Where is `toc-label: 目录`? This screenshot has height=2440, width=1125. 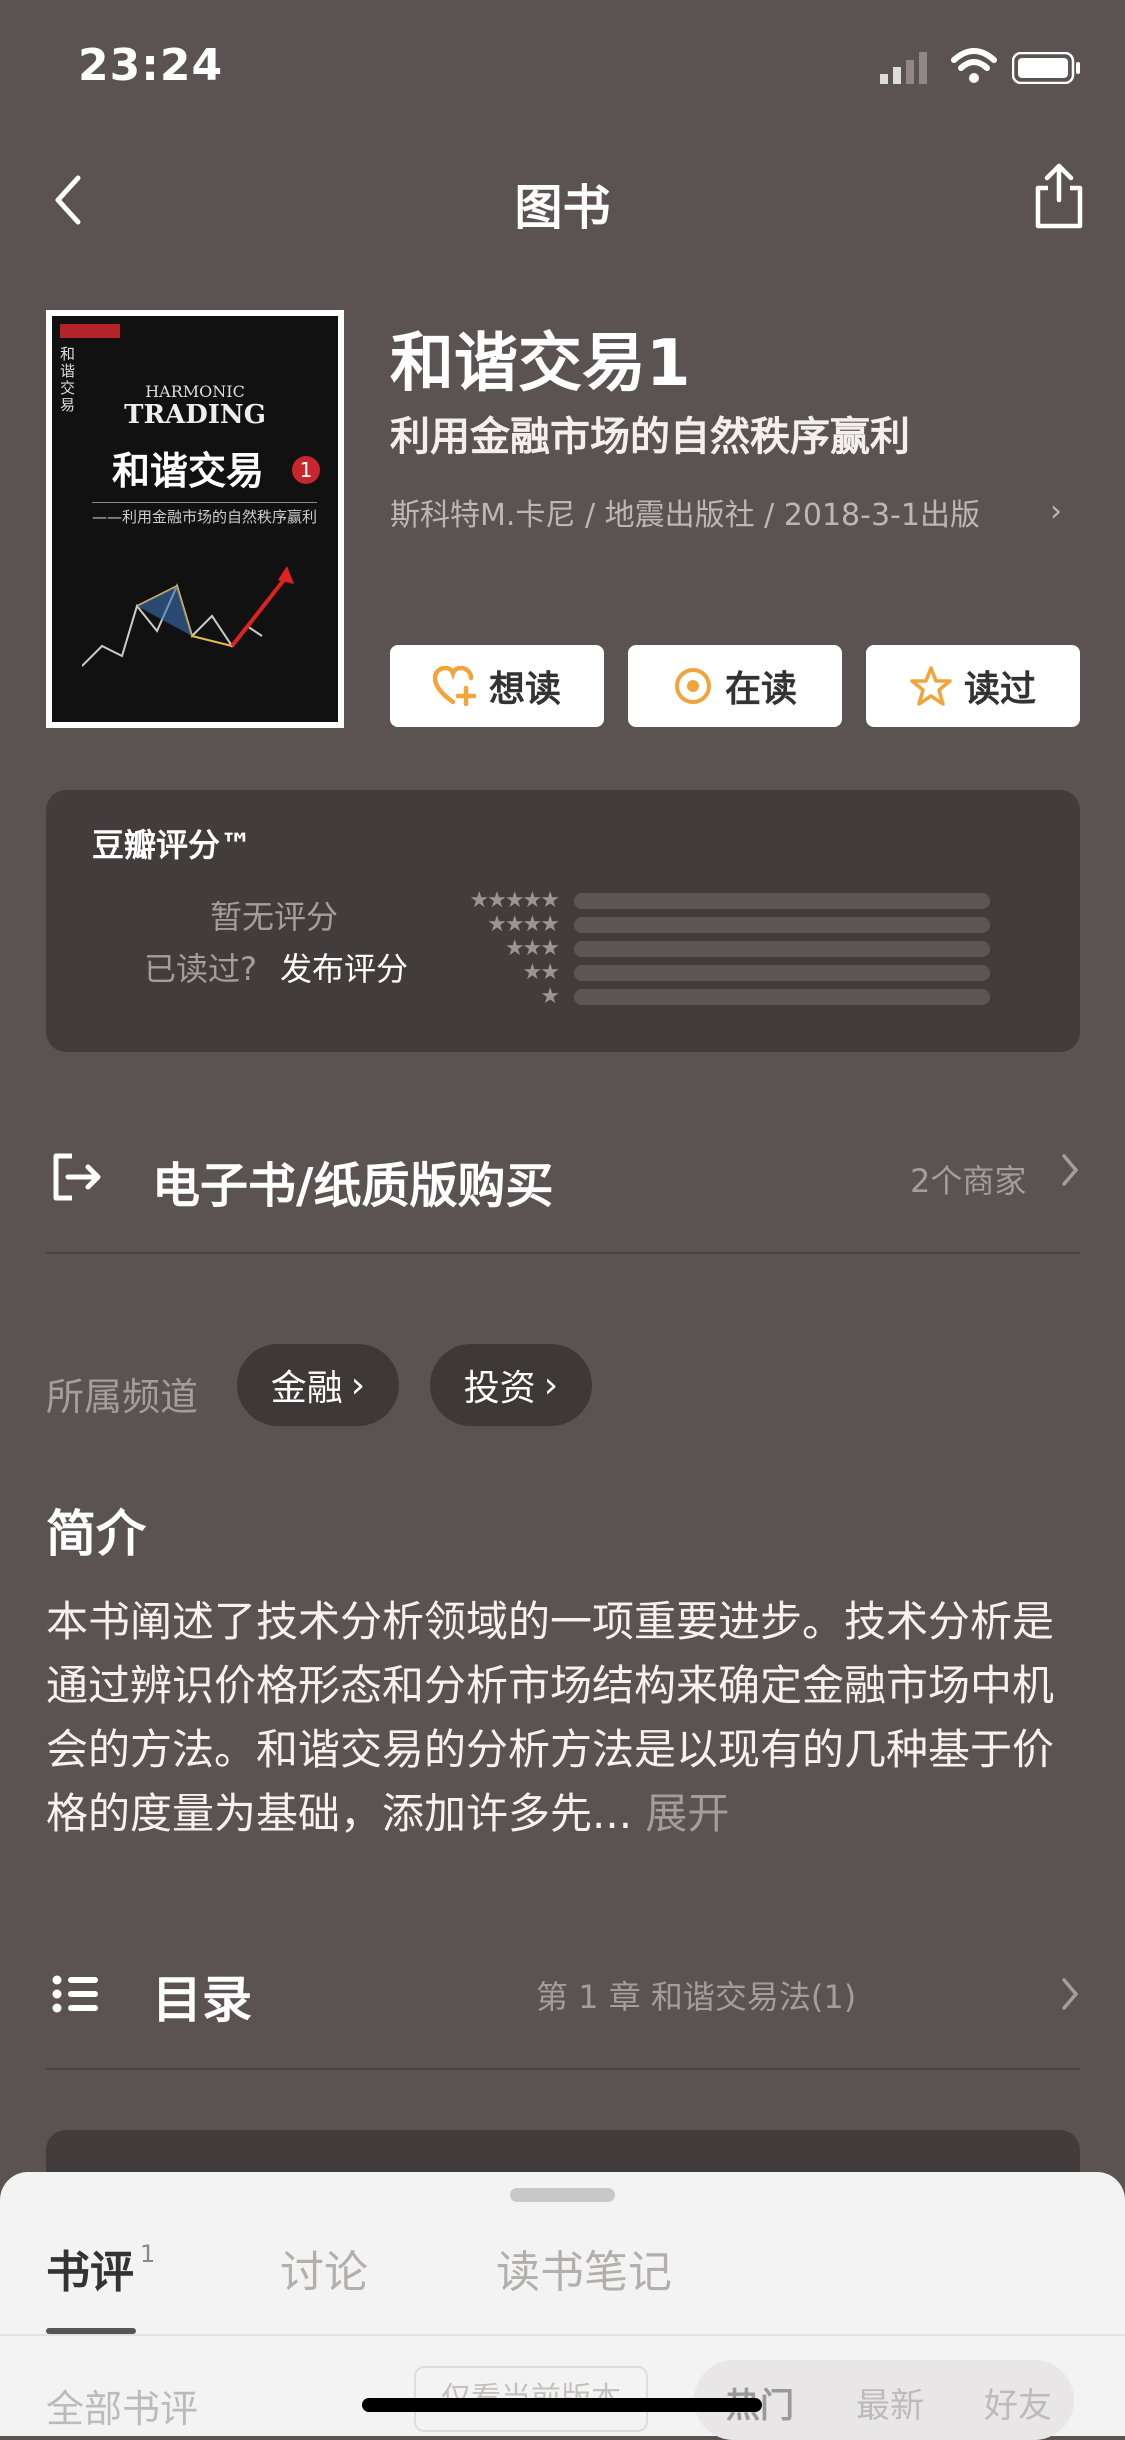
toc-label: 目录 is located at coordinates (202, 1996).